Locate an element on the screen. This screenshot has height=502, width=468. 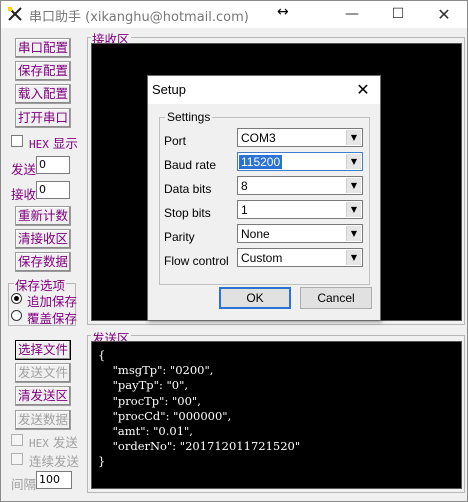
flow-control-select: Custom ▼ is located at coordinates (300, 257).